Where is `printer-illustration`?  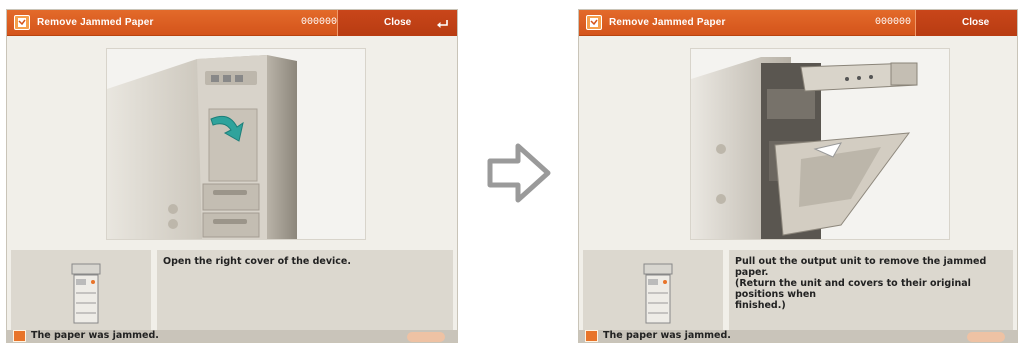
printer-illustration is located at coordinates (236, 144).